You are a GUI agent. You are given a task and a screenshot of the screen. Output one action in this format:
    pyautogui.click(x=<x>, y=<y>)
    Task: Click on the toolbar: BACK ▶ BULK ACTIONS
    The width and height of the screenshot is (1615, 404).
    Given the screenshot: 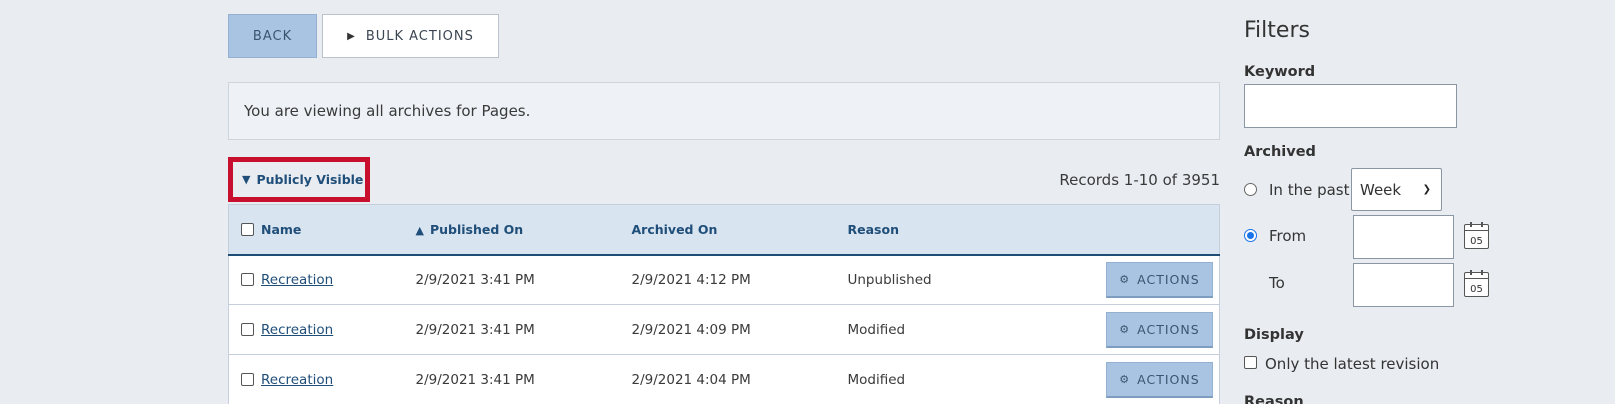 What is the action you would take?
    pyautogui.click(x=724, y=36)
    